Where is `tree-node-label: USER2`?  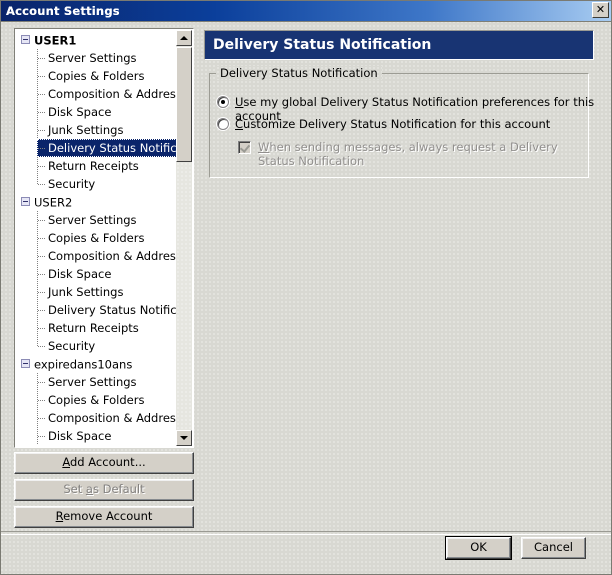
tree-node-label: USER2 is located at coordinates (53, 202).